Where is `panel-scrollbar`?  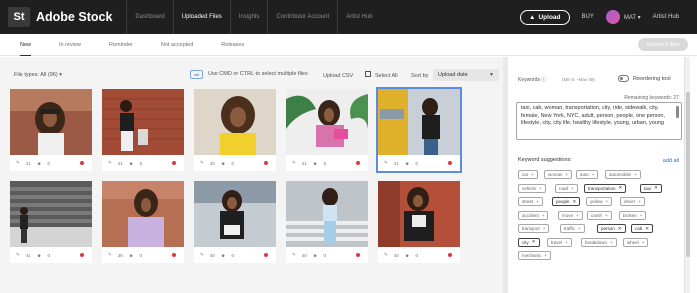 panel-scrollbar is located at coordinates (687, 175).